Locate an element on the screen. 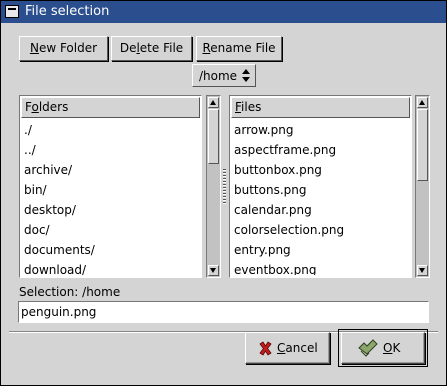  folder-item: archive/ is located at coordinates (111, 170).